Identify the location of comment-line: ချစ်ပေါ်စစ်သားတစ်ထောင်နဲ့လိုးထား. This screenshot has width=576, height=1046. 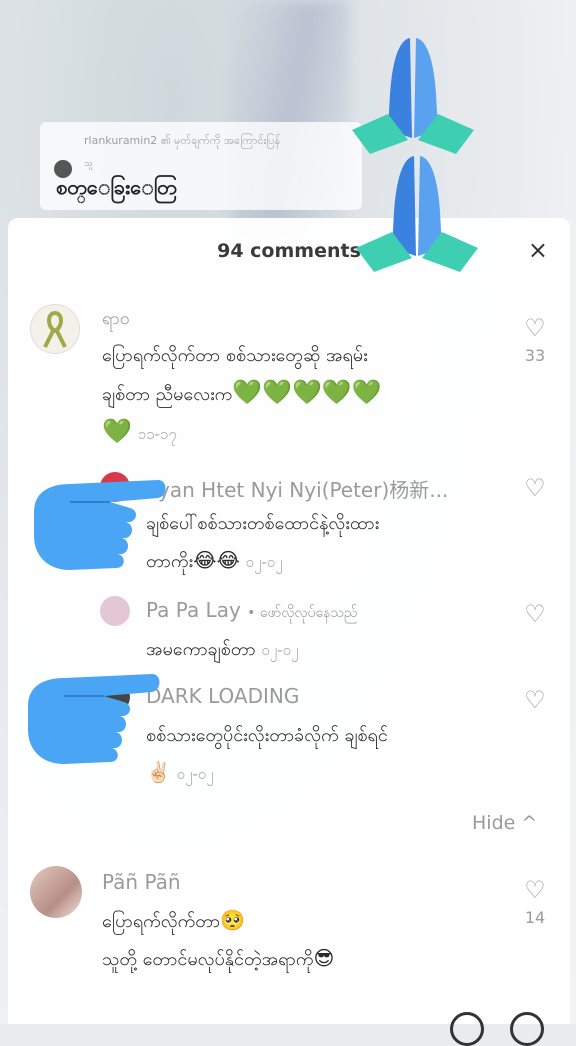
(263, 523).